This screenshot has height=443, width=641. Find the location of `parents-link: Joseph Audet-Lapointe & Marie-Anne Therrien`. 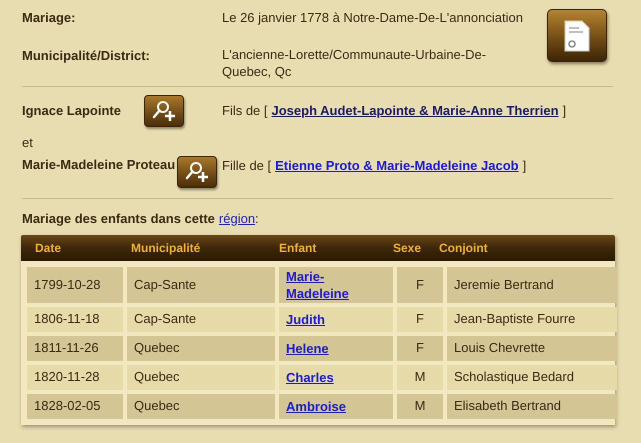

parents-link: Joseph Audet-Lapointe & Marie-Anne Therrien is located at coordinates (415, 110).